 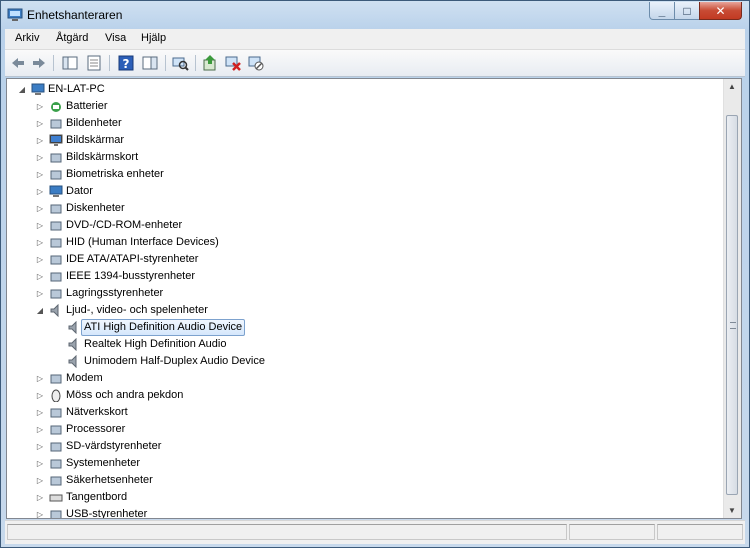 What do you see at coordinates (662, 11) in the screenshot?
I see `minimize-button: _` at bounding box center [662, 11].